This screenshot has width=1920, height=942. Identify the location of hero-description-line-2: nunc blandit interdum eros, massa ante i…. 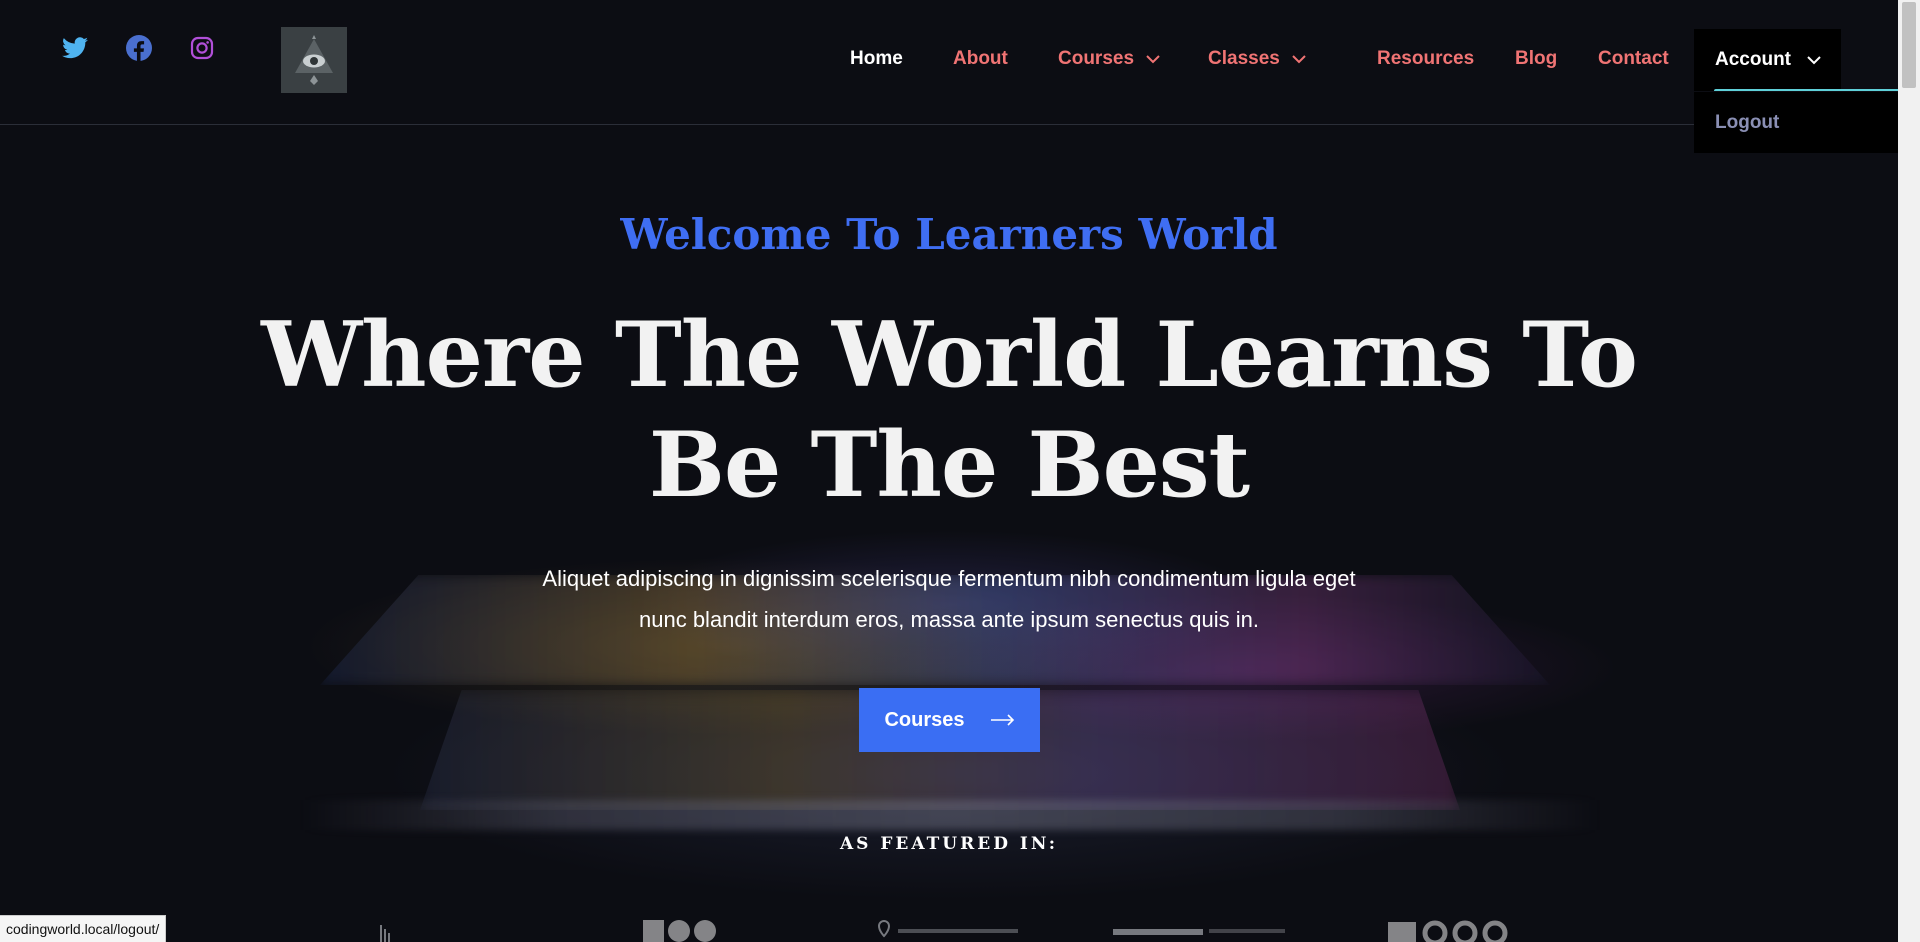
(949, 619).